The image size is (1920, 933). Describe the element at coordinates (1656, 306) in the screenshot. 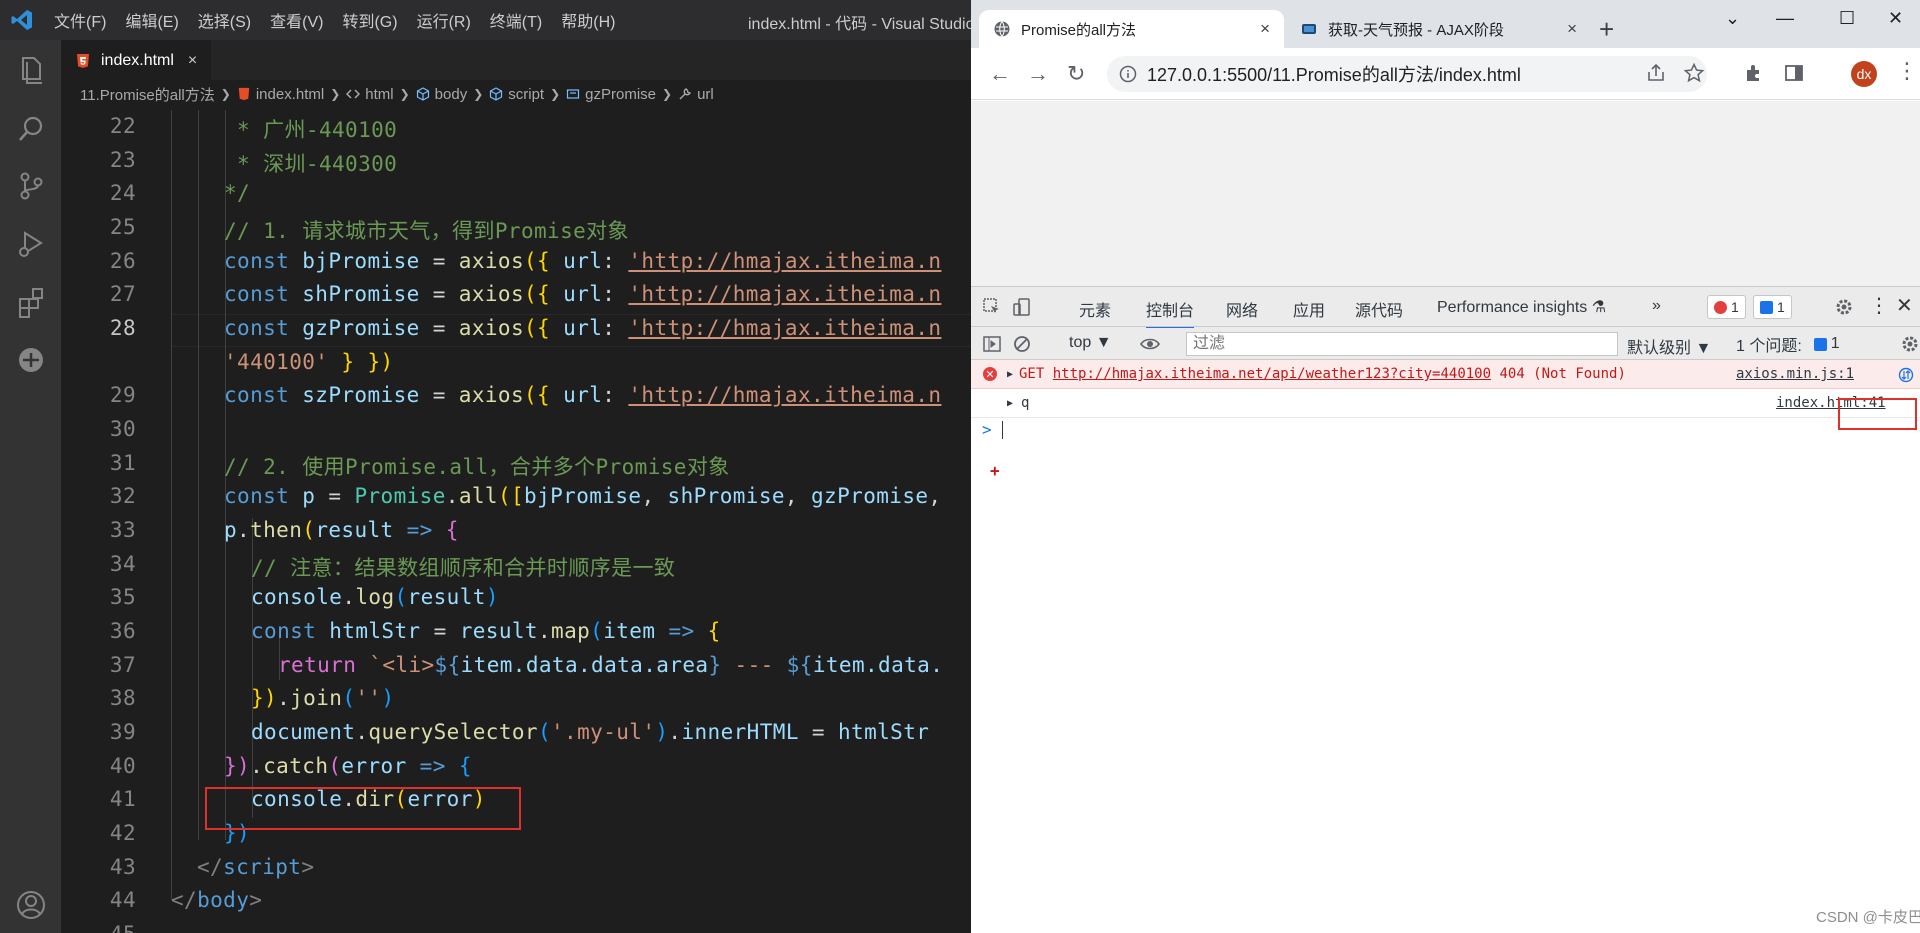

I see `more-tabs-icon: »` at that location.